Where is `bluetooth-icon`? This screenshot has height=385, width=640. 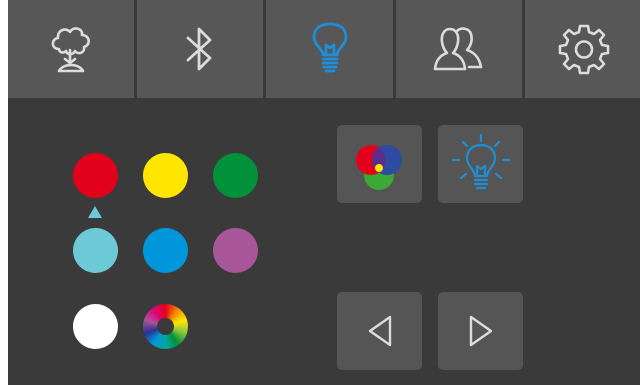 bluetooth-icon is located at coordinates (199, 49).